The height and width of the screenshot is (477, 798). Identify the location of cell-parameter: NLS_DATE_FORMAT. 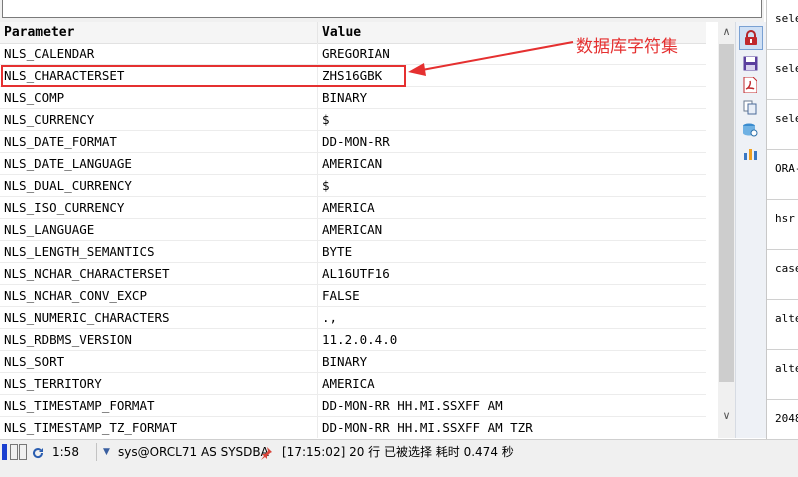
(159, 141).